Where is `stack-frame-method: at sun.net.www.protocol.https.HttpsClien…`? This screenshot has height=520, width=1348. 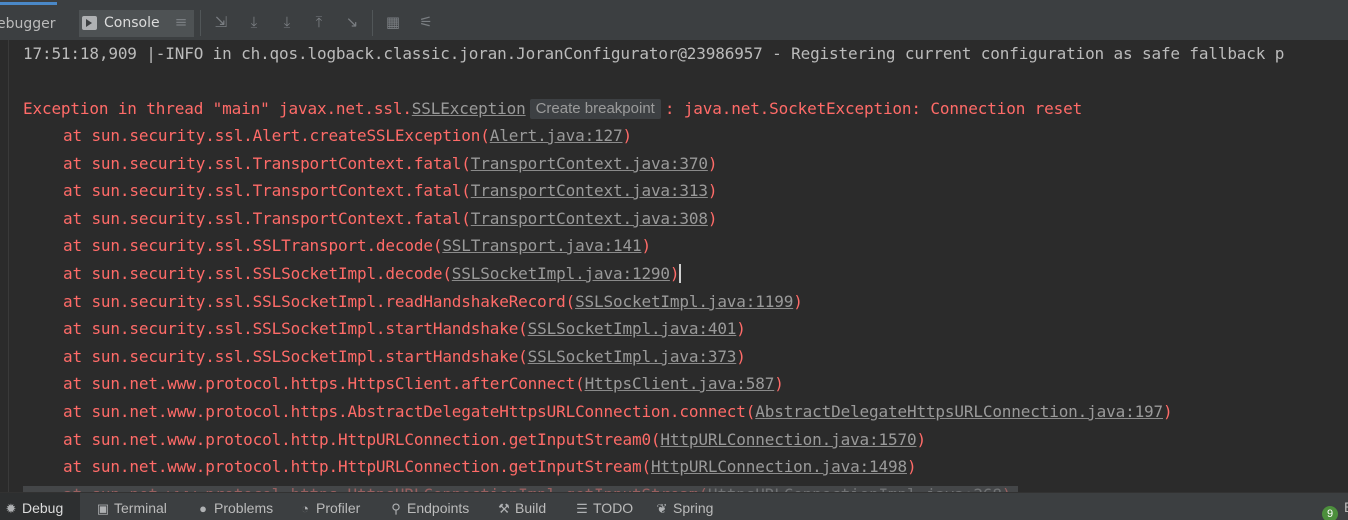 stack-frame-method: at sun.net.www.protocol.https.HttpsClien… is located at coordinates (324, 383).